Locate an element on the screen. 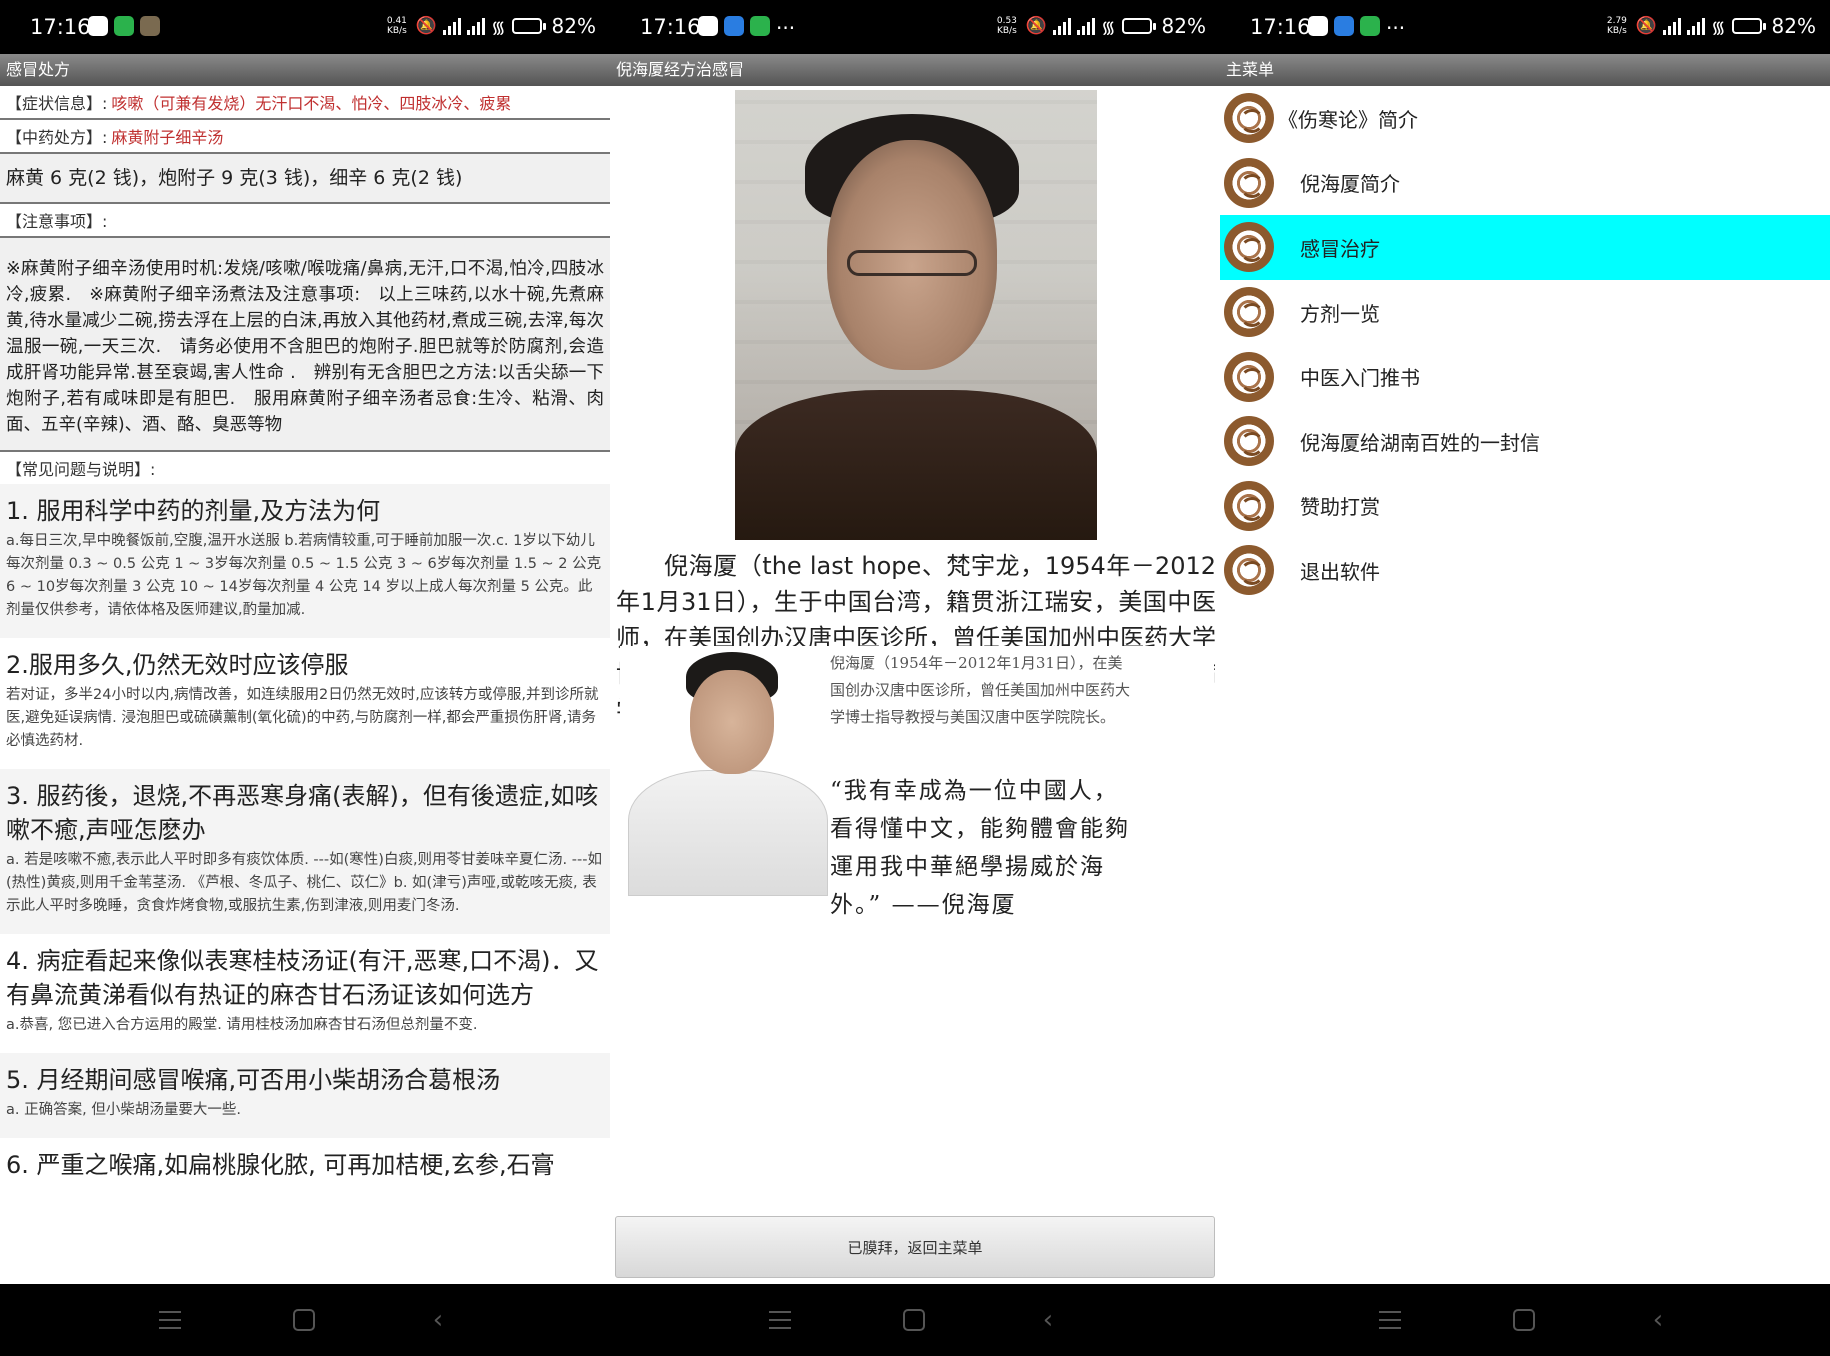  faq-label: 【常见问题与说明】: is located at coordinates (81, 469).